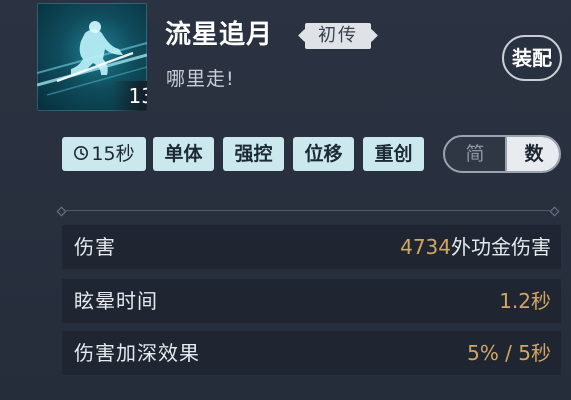 The height and width of the screenshot is (400, 571). Describe the element at coordinates (476, 154) in the screenshot. I see `toggle-simple-option: 简` at that location.